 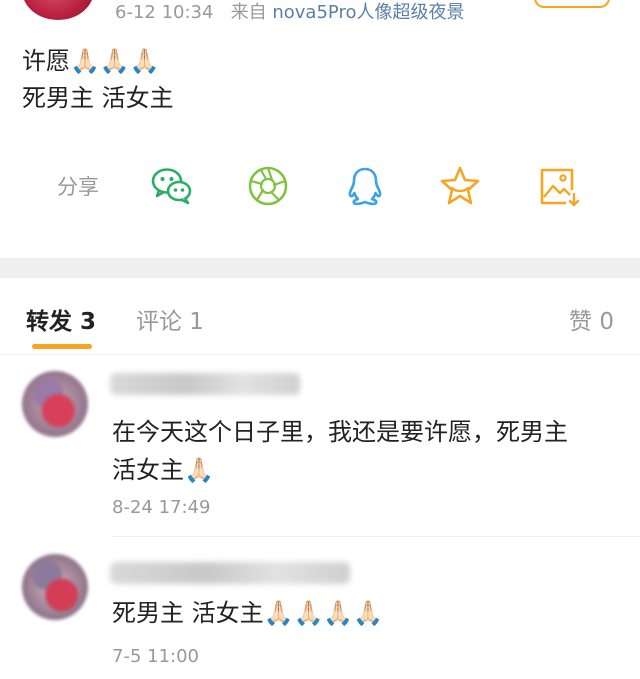 What do you see at coordinates (155, 656) in the screenshot?
I see `repost-time: 7-5 11:00` at bounding box center [155, 656].